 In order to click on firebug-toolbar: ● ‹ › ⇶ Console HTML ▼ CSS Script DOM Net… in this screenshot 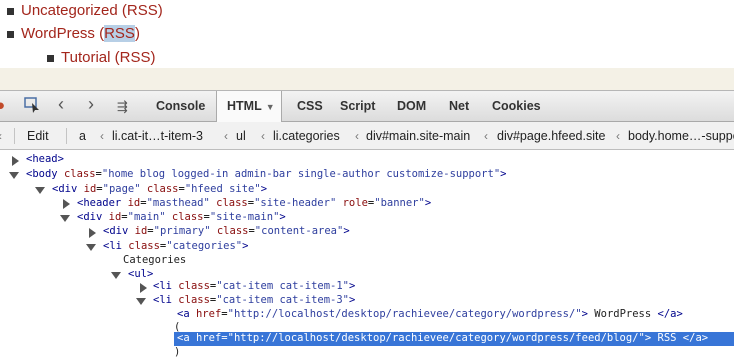, I will do `click(367, 106)`.